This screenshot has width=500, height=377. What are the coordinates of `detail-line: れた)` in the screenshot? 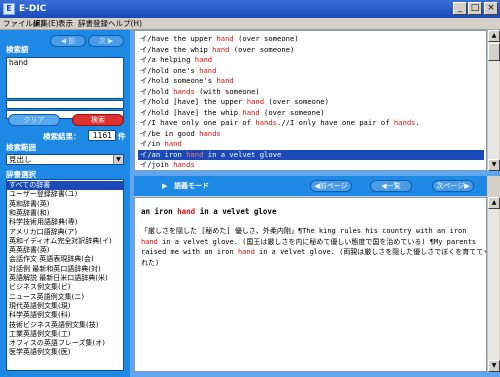 It's located at (306, 263).